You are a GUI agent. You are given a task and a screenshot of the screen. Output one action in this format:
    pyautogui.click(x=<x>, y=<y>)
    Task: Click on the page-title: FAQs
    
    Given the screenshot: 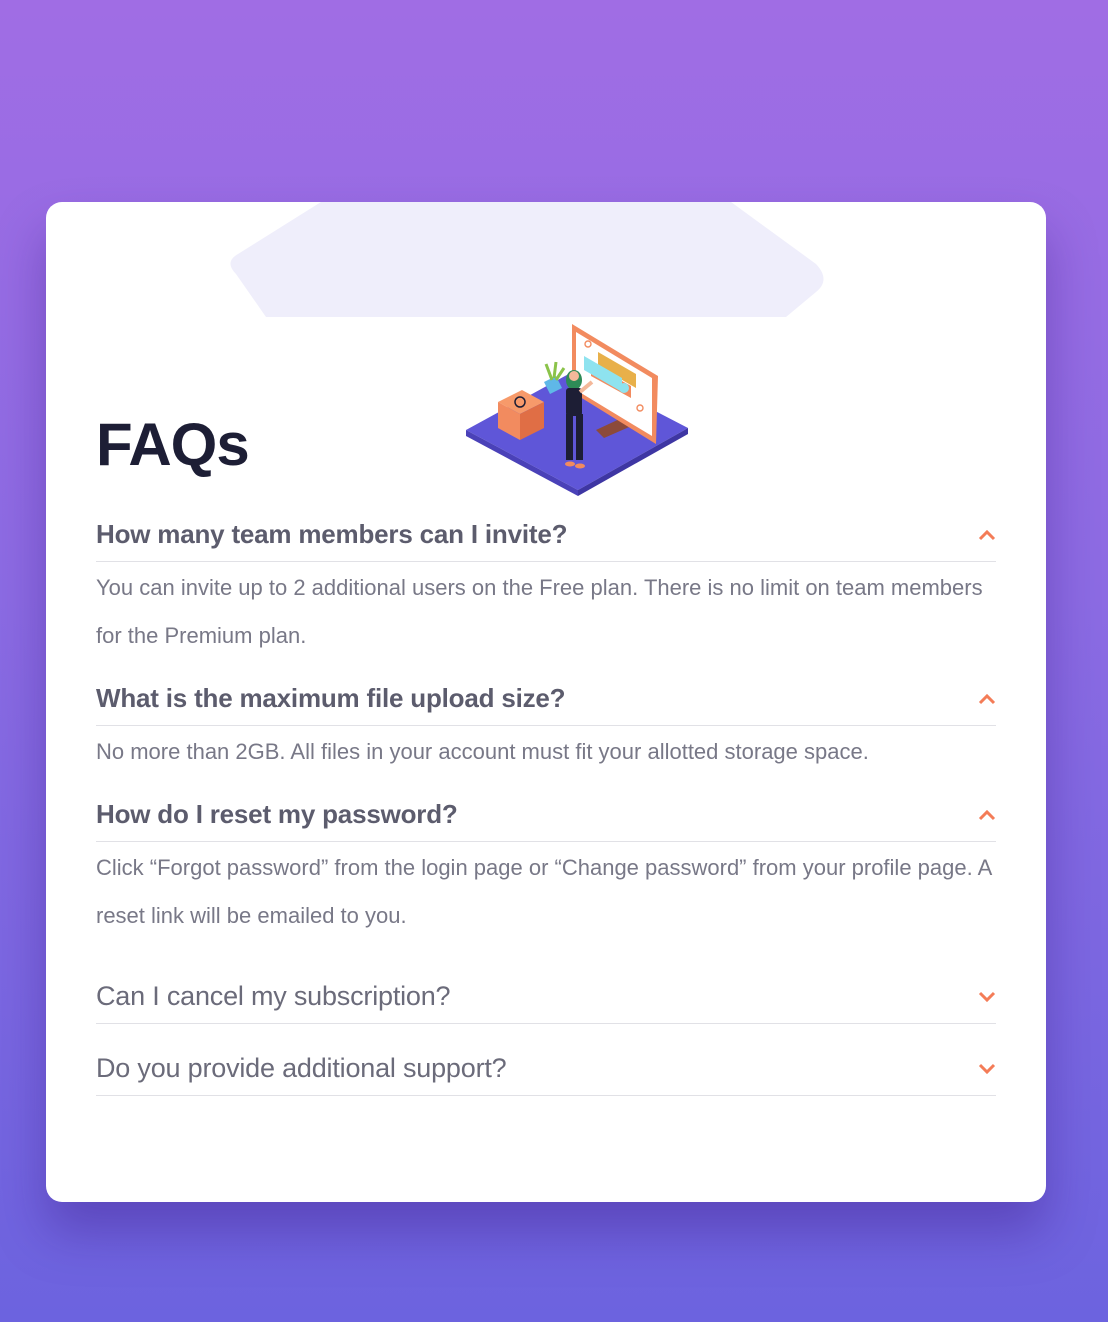 What is the action you would take?
    pyautogui.click(x=173, y=444)
    